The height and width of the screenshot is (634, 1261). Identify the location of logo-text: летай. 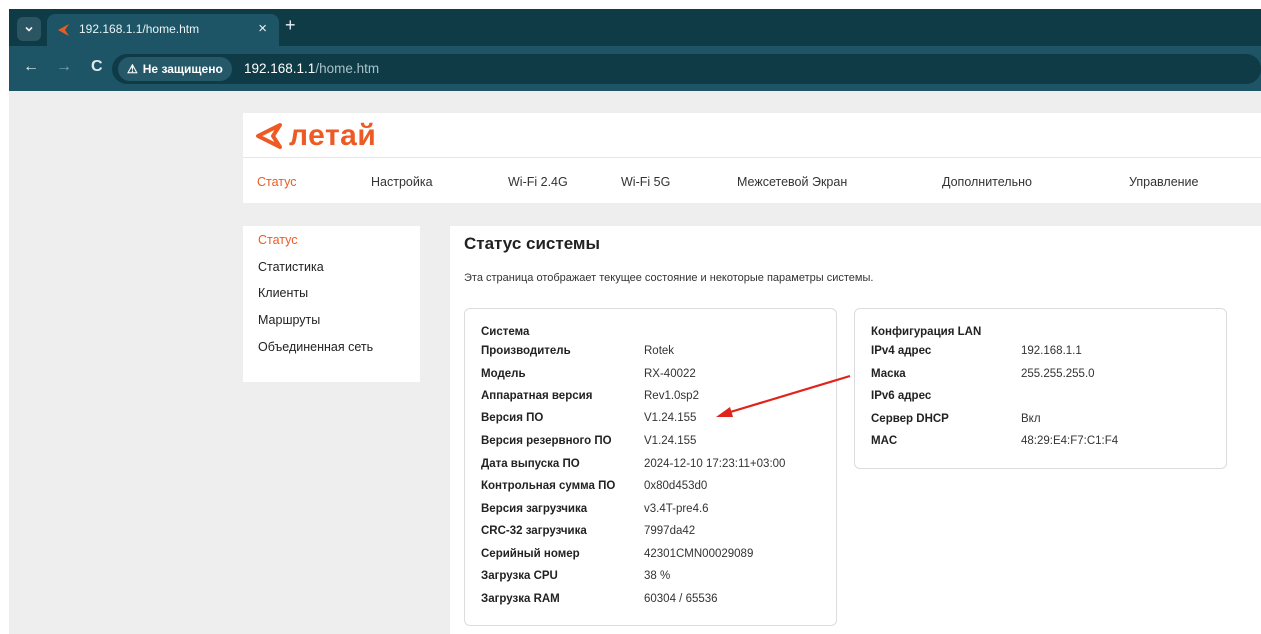
(333, 135).